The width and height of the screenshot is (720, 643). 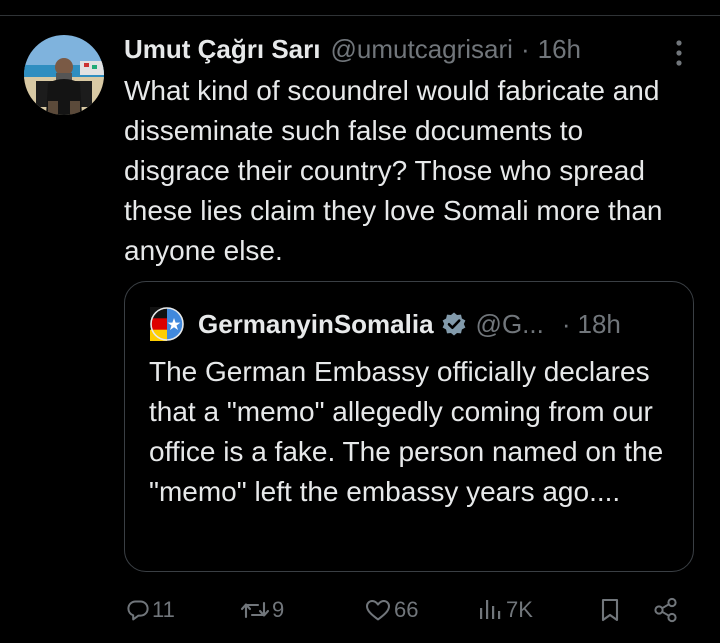 I want to click on quote-header: GermanyinSomalia @G... · 18h, so click(x=385, y=324).